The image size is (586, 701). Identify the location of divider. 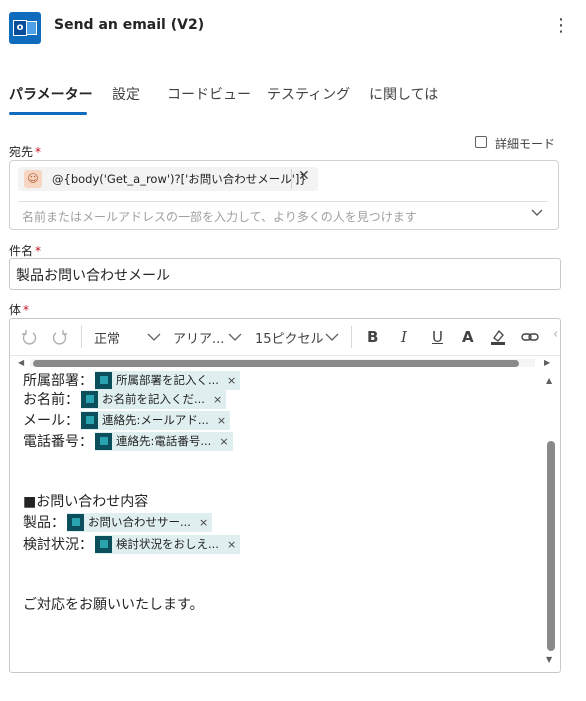
(283, 201).